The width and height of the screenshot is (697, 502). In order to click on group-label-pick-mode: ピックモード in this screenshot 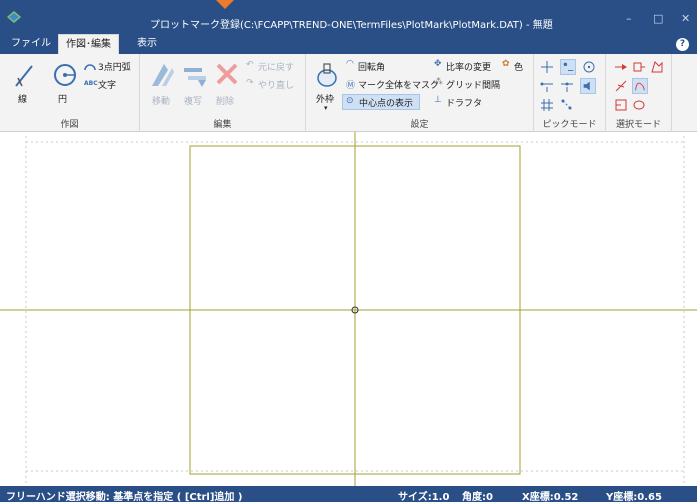, I will do `click(569, 125)`.